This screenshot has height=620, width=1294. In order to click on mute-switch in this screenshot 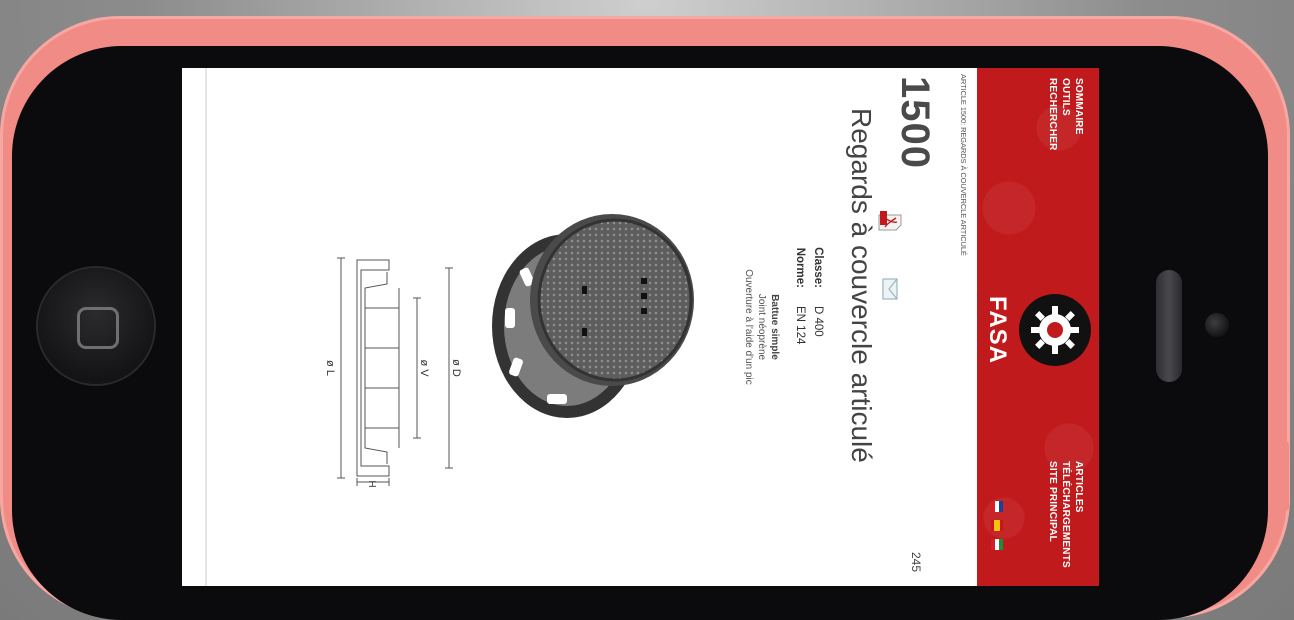, I will do `click(1072, 33)`.